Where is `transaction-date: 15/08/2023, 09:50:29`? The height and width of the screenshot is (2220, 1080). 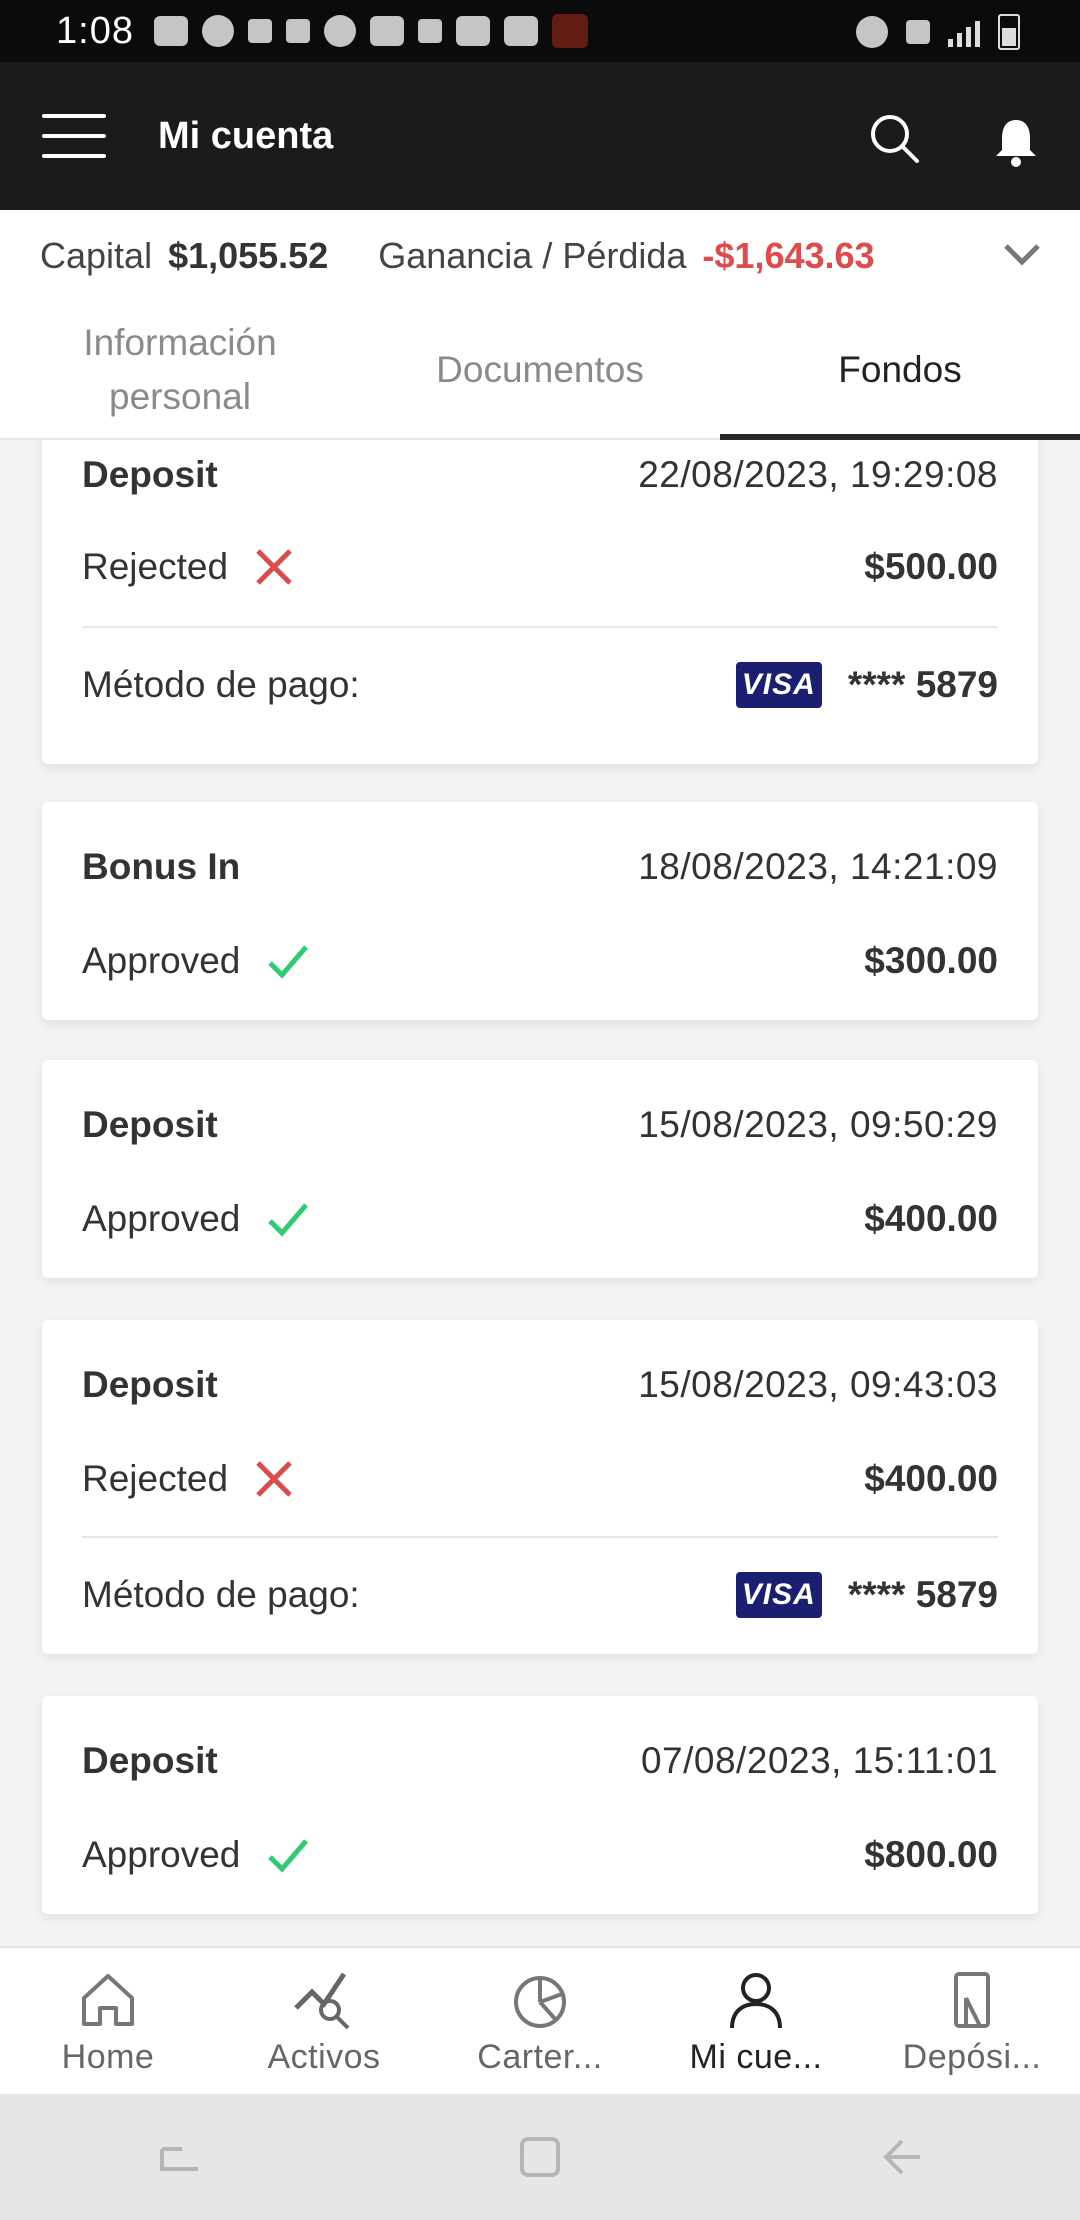 transaction-date: 15/08/2023, 09:50:29 is located at coordinates (818, 1124).